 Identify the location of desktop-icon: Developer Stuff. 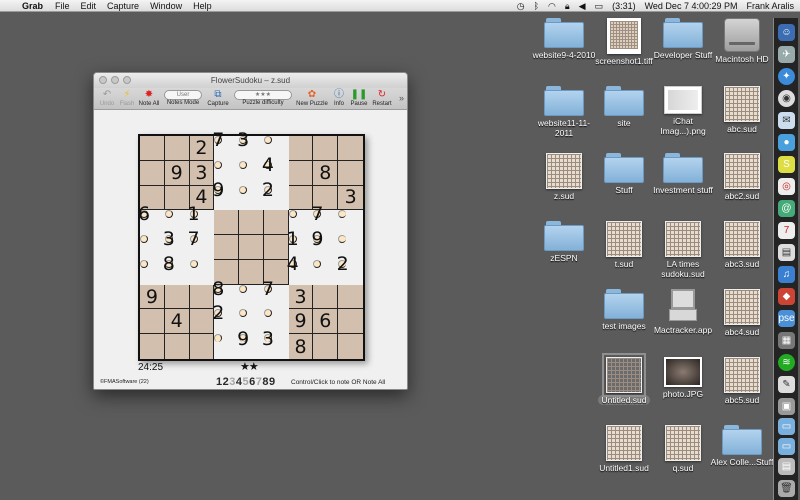
(683, 39).